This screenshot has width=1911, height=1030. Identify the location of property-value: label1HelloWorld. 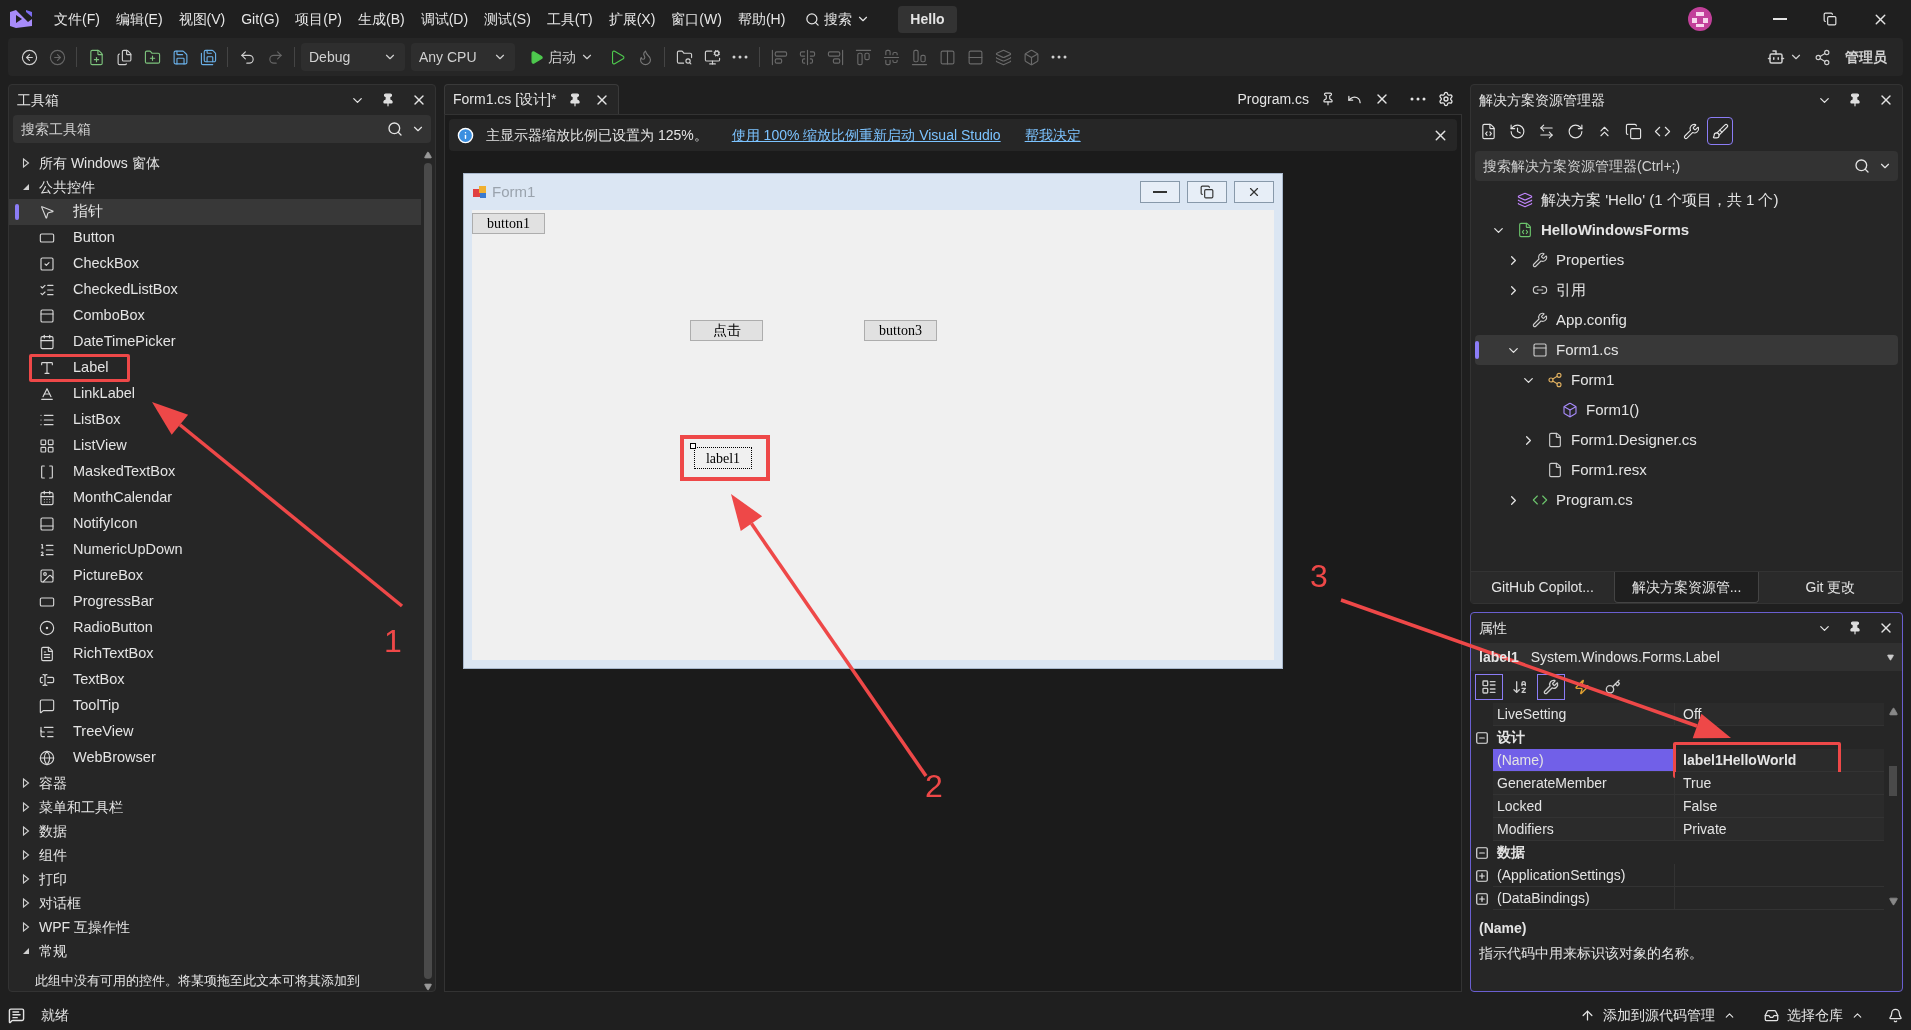
(1779, 760).